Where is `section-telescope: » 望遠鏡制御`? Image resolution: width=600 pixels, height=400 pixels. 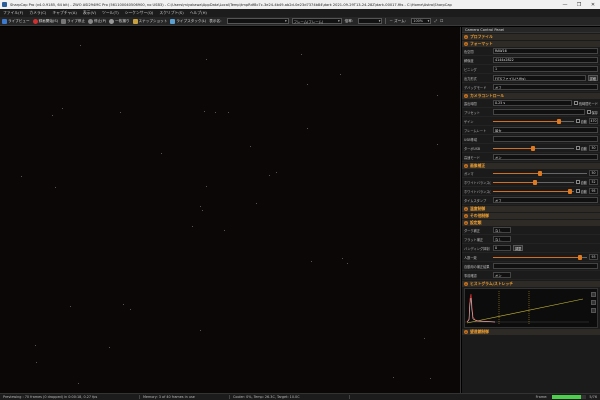 section-telescope: » 望遠鏡制御 is located at coordinates (531, 332).